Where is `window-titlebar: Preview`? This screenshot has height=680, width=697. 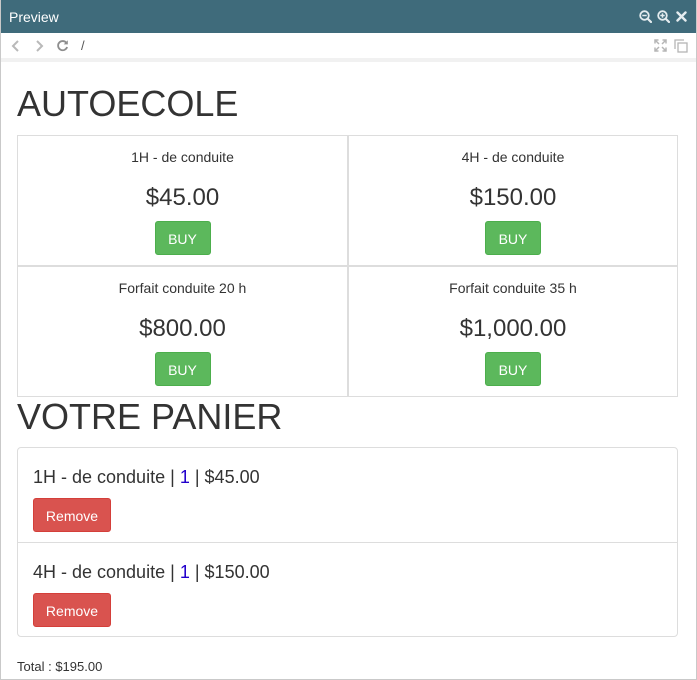
window-titlebar: Preview is located at coordinates (348, 16).